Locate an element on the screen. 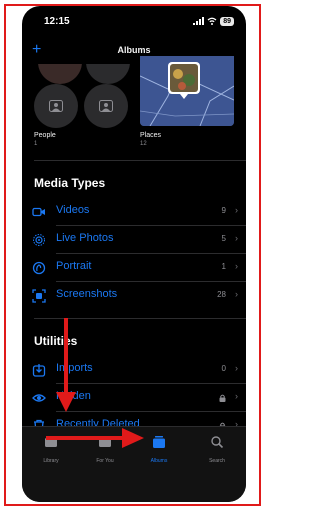 This screenshot has height=512, width=320. horizontal-arrow is located at coordinates (95, 438).